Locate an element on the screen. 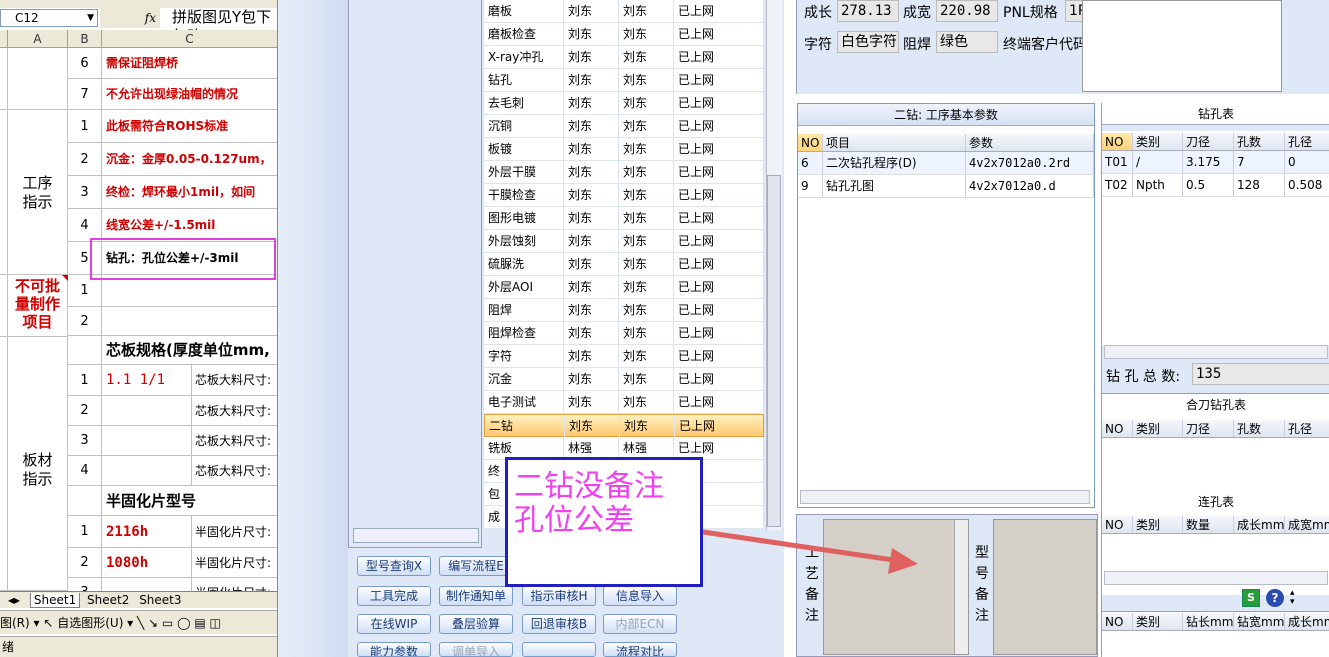  toolbar-button: 指示审核H is located at coordinates (559, 596).